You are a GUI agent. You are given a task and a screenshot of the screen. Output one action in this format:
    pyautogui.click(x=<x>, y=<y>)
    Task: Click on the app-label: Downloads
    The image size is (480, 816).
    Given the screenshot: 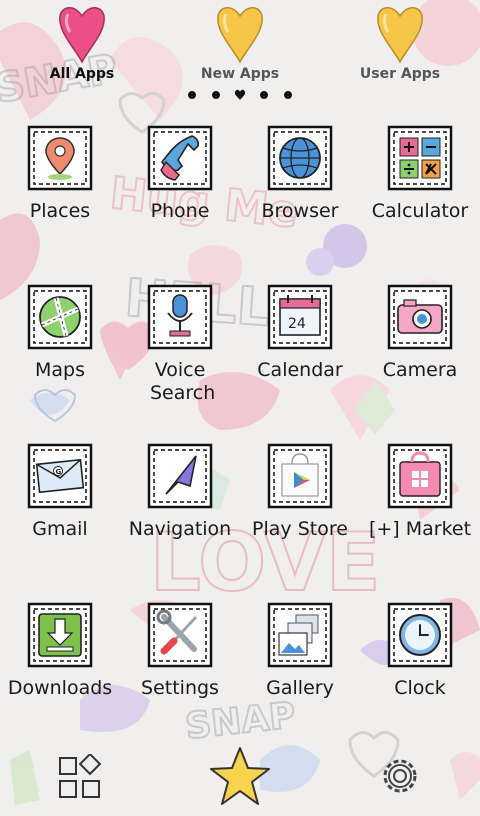 What is the action you would take?
    pyautogui.click(x=60, y=688)
    